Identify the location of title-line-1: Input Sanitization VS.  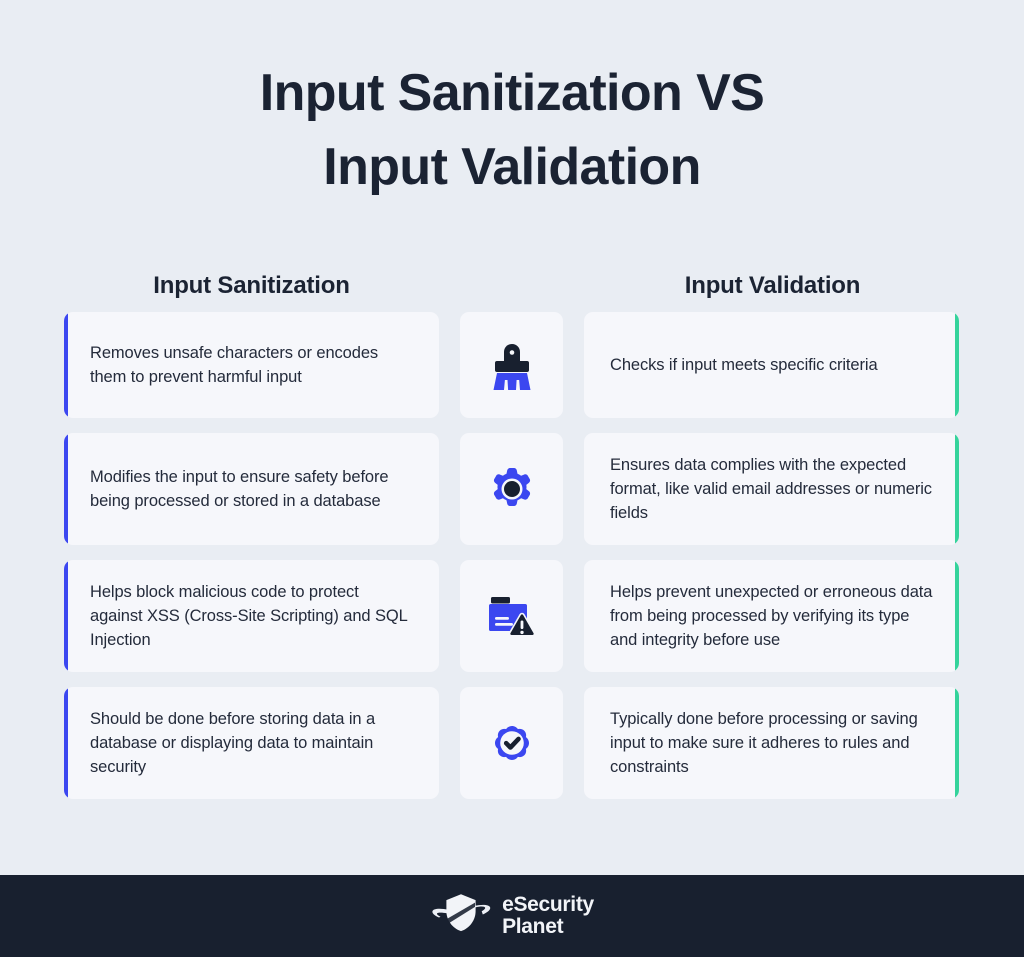
(512, 93).